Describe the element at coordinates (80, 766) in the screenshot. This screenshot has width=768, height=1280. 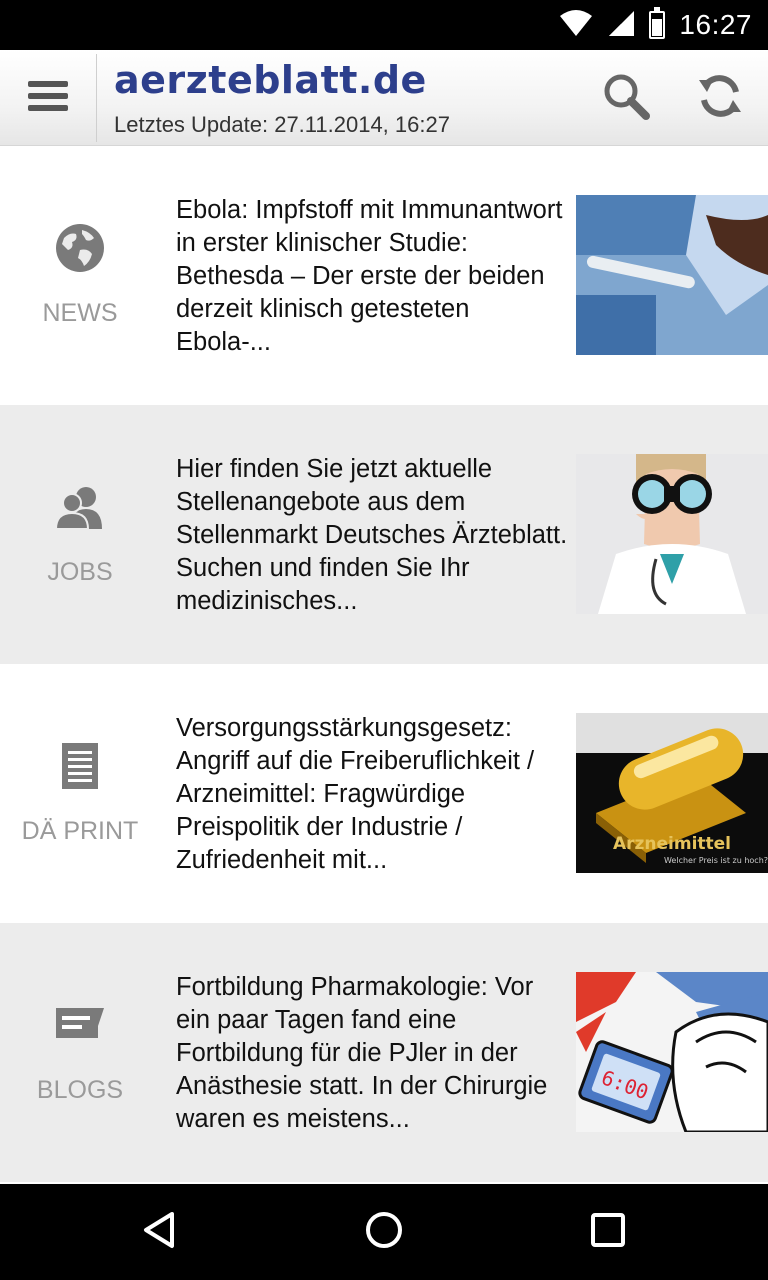
I see `document-icon` at that location.